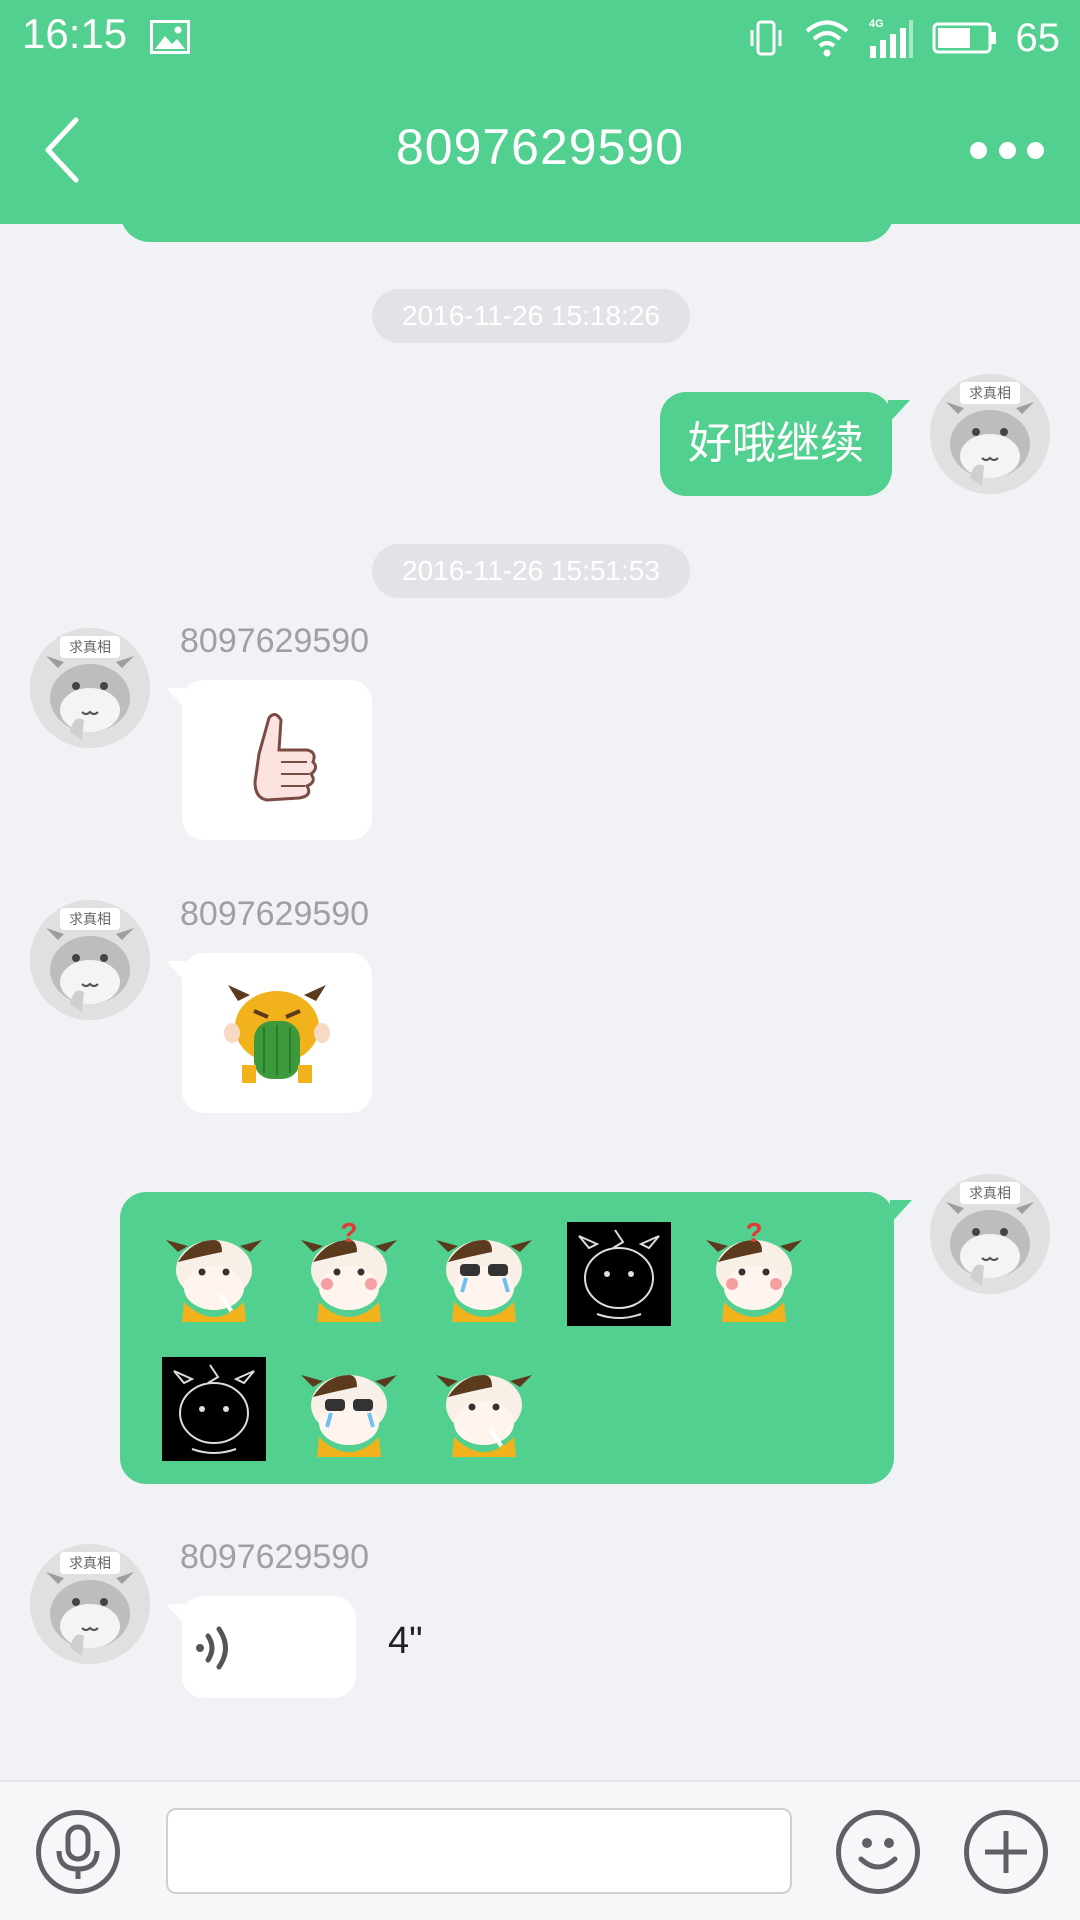 The image size is (1080, 1920). What do you see at coordinates (765, 38) in the screenshot?
I see `vibrate-icon` at bounding box center [765, 38].